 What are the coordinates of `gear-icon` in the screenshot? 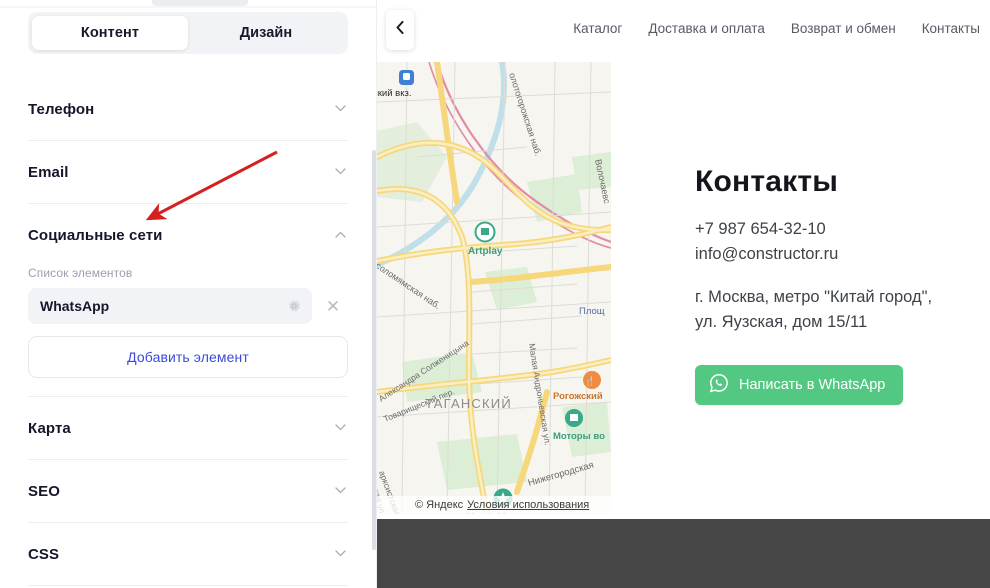 It's located at (294, 306).